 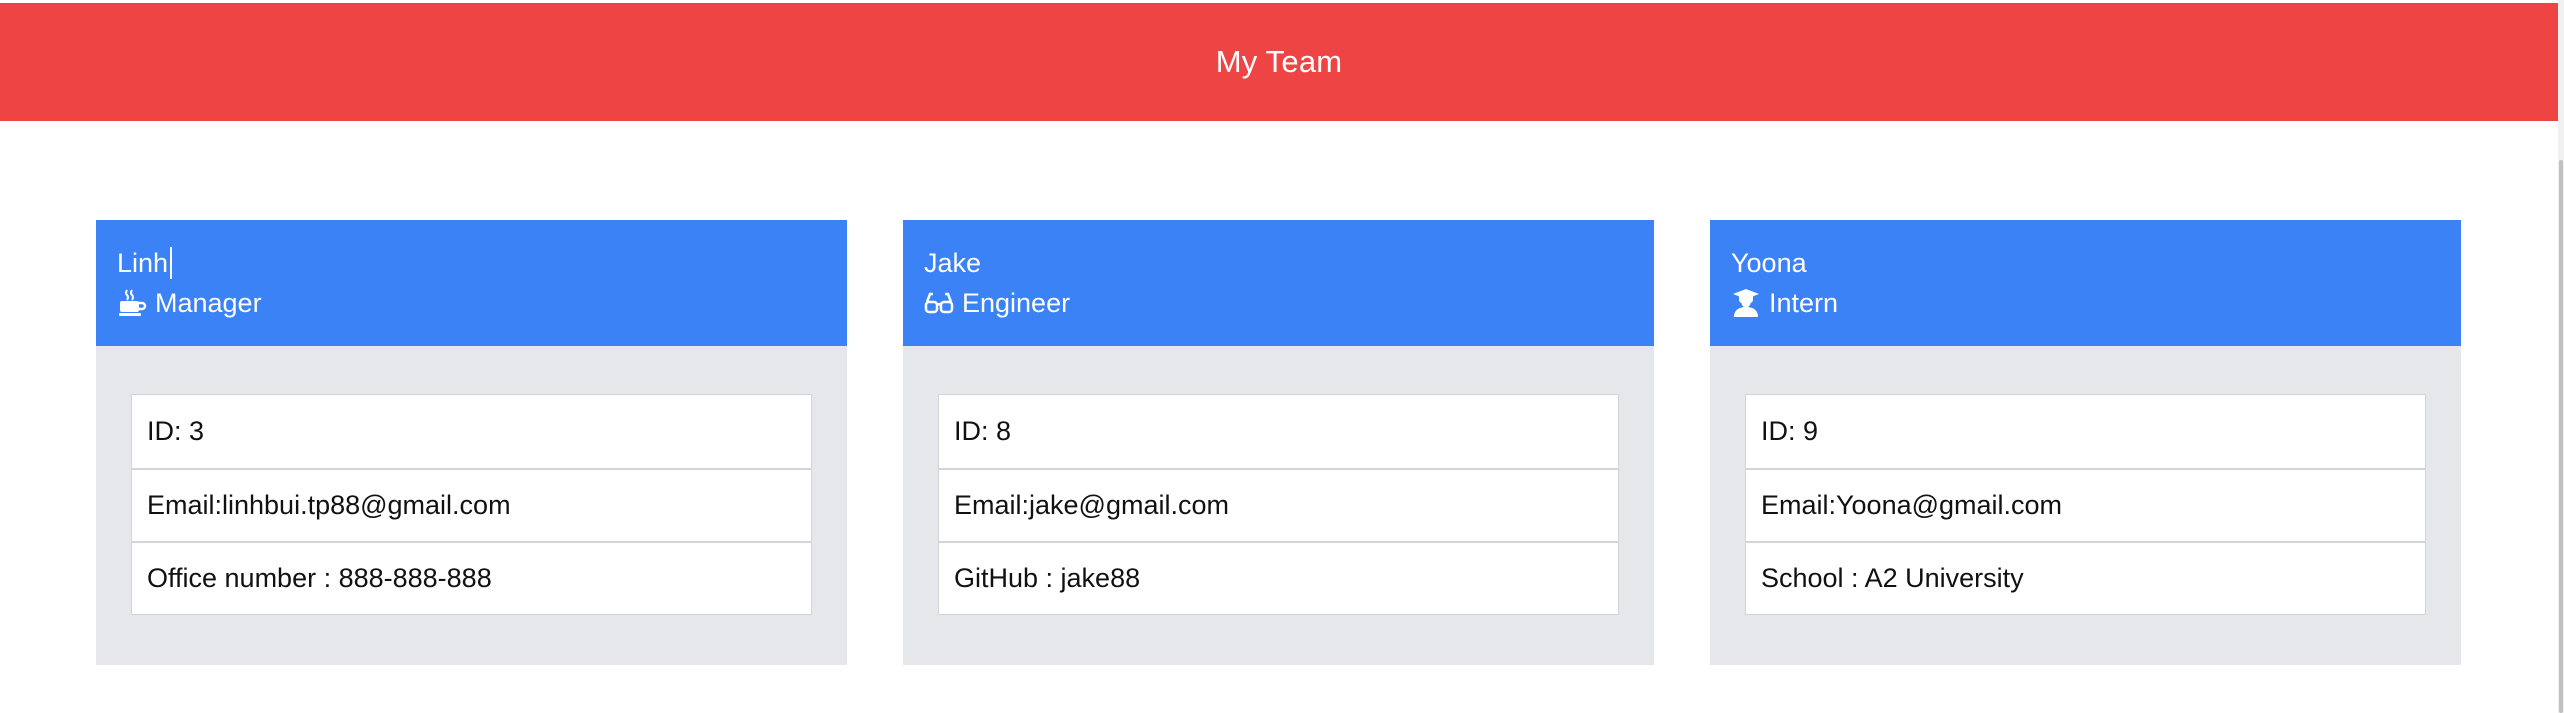 What do you see at coordinates (176, 431) in the screenshot?
I see `info-id: ID: 3` at bounding box center [176, 431].